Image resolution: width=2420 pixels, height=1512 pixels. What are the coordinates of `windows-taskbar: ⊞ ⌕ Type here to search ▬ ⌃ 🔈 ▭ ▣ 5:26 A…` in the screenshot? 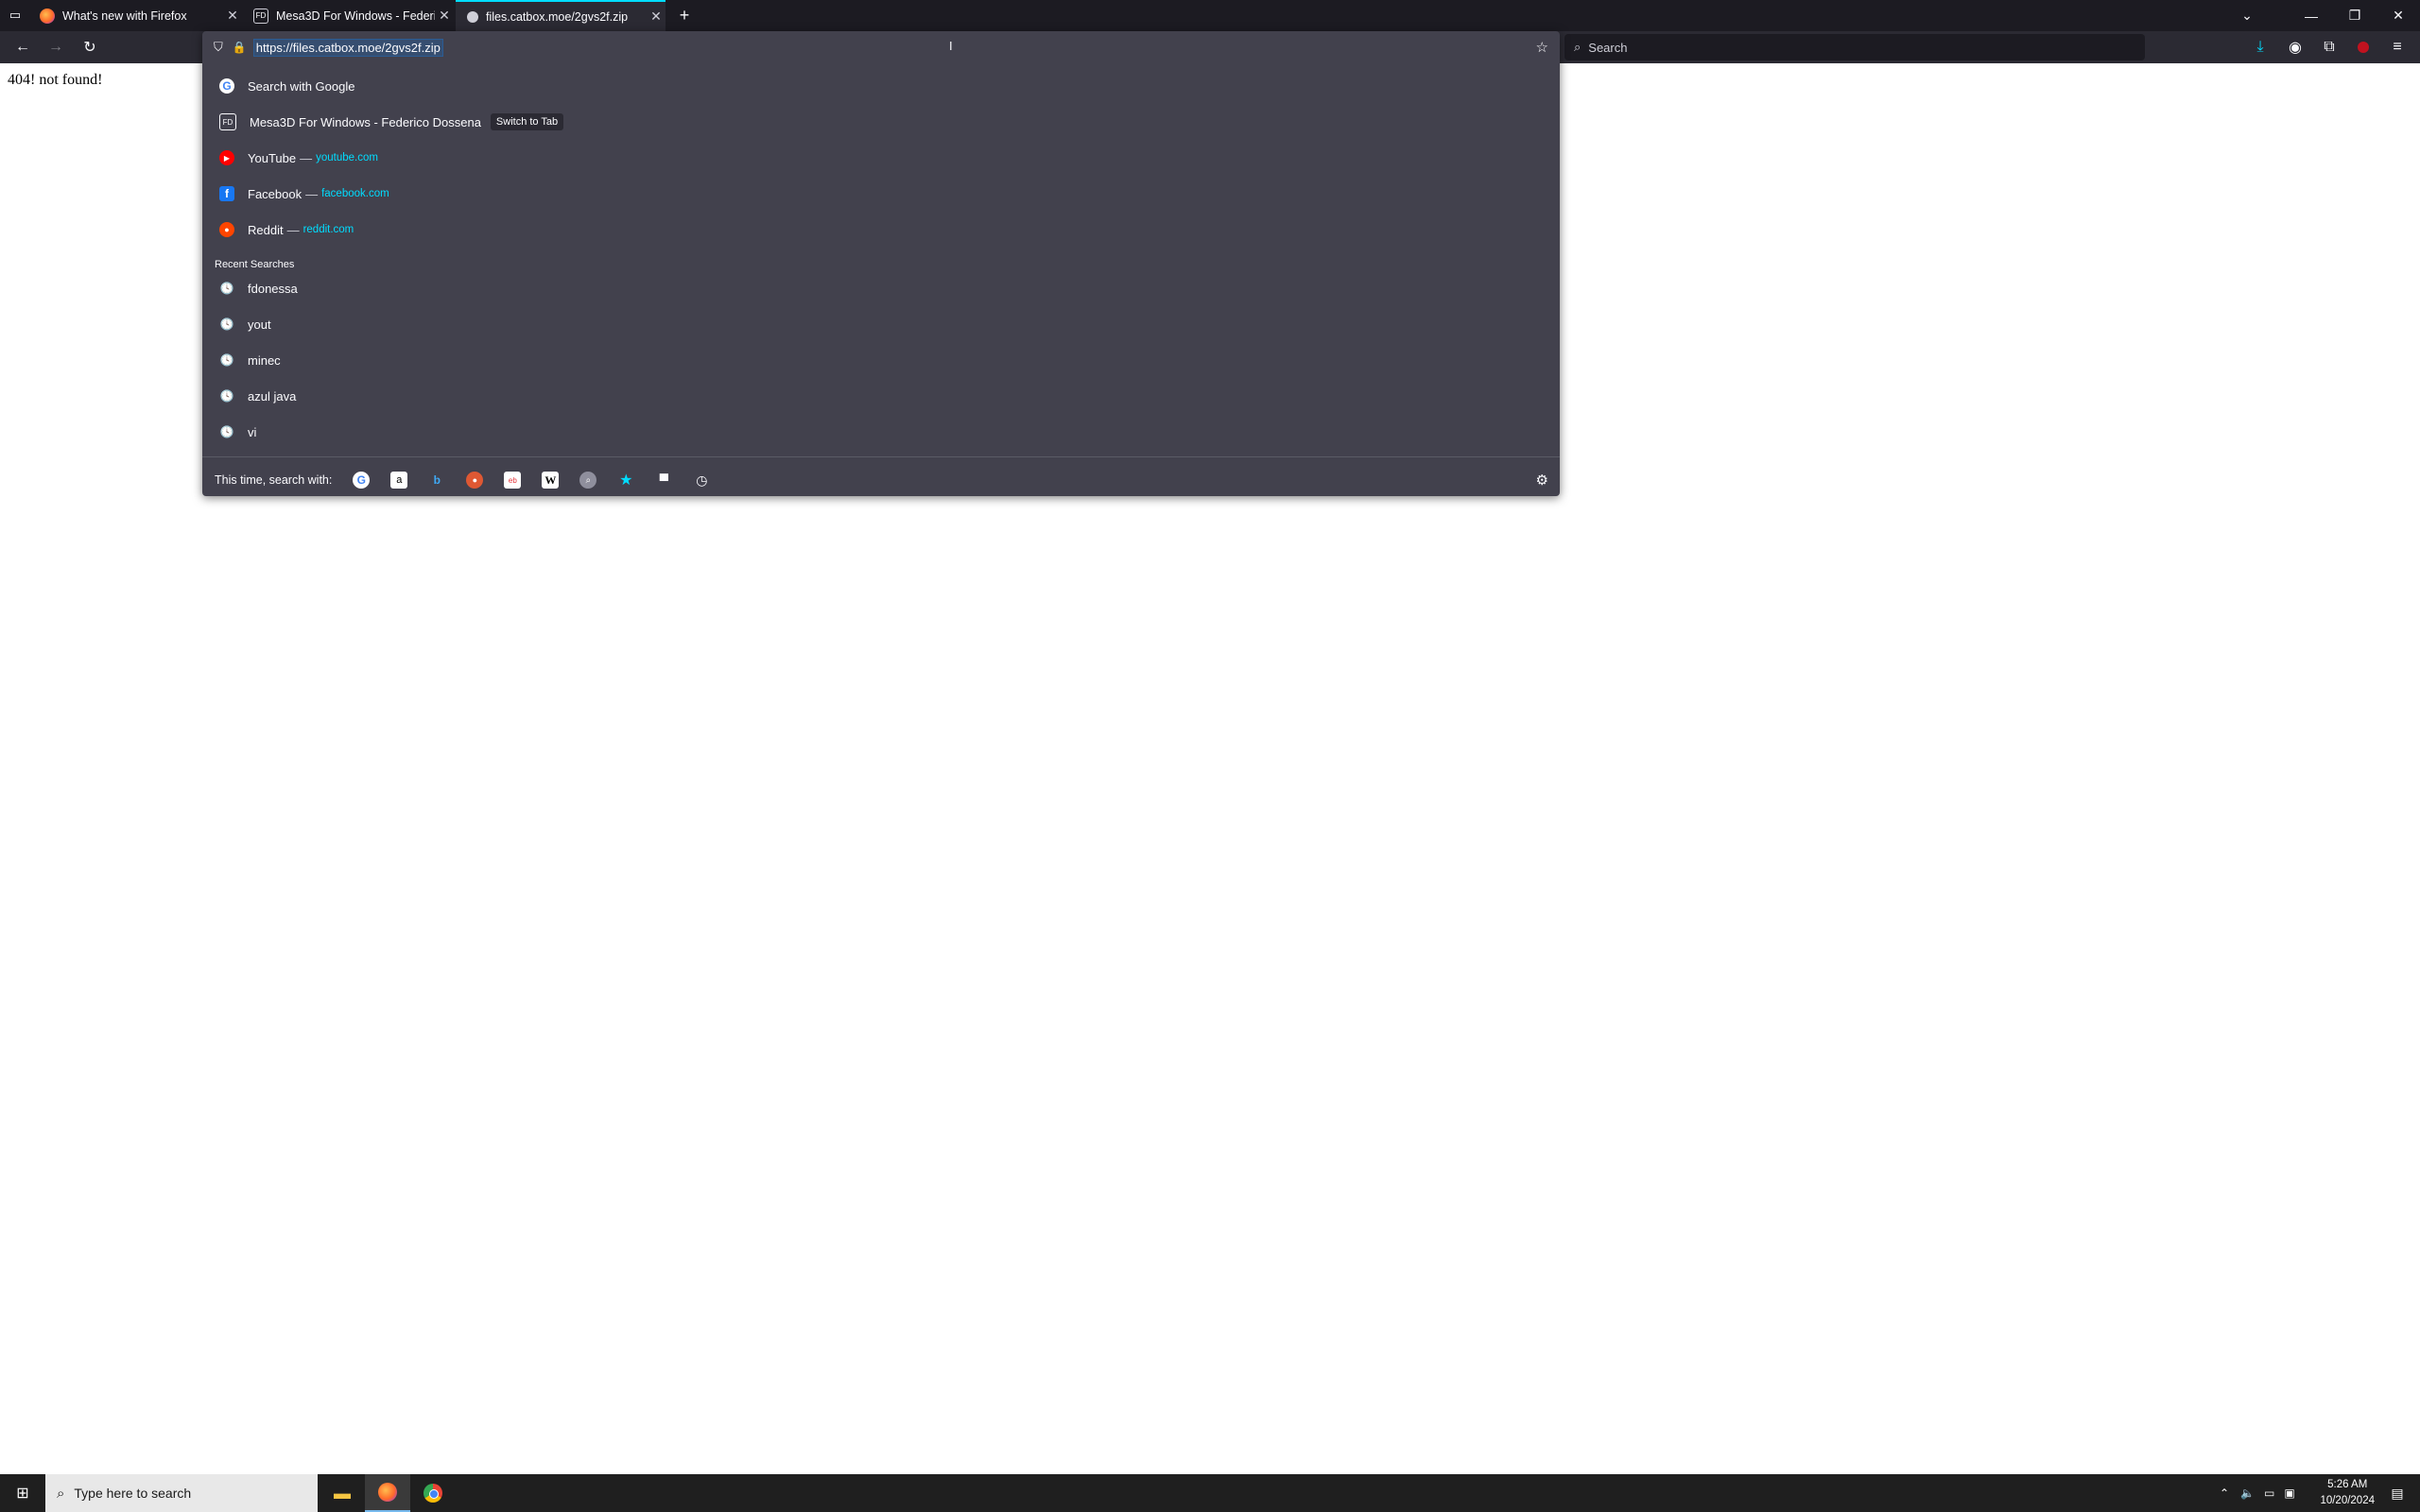 It's located at (1210, 1493).